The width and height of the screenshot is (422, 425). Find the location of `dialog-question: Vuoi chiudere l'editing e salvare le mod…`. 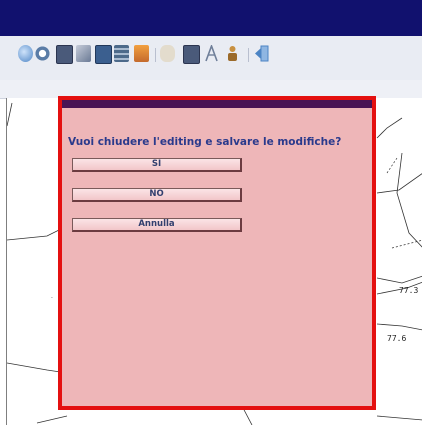

dialog-question: Vuoi chiudere l'editing e salvare le mod… is located at coordinates (205, 142).